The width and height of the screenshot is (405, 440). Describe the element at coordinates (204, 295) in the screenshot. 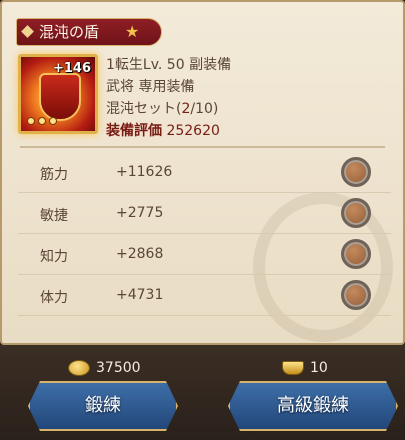

I see `stat-row-vitality: 体力 +4731` at that location.